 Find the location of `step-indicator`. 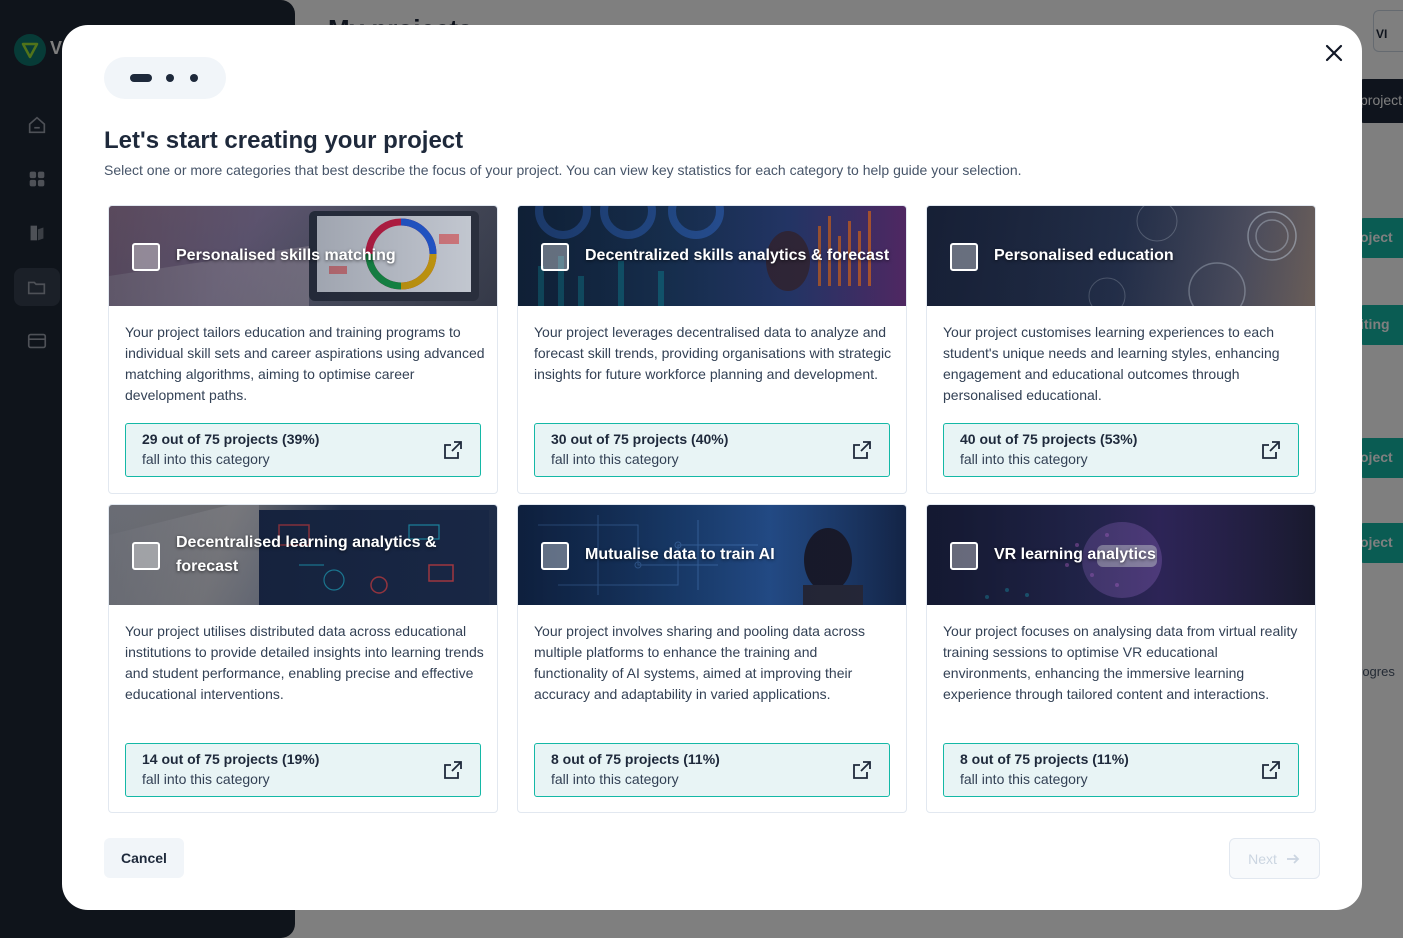

step-indicator is located at coordinates (165, 78).